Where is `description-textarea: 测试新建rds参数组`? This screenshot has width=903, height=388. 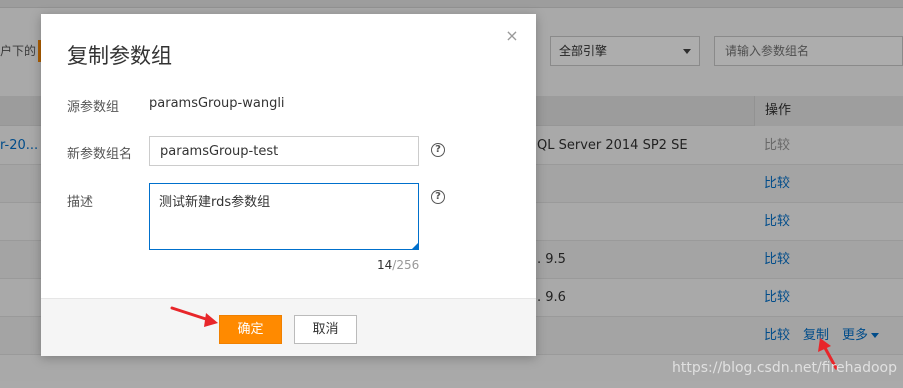 description-textarea: 测试新建rds参数组 is located at coordinates (284, 216).